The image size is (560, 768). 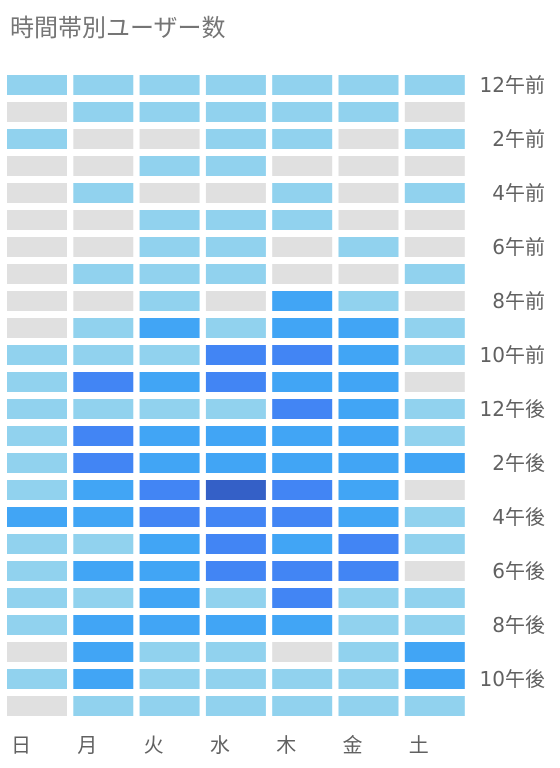 I want to click on heatmap-cell-7午前-金, so click(x=368, y=274).